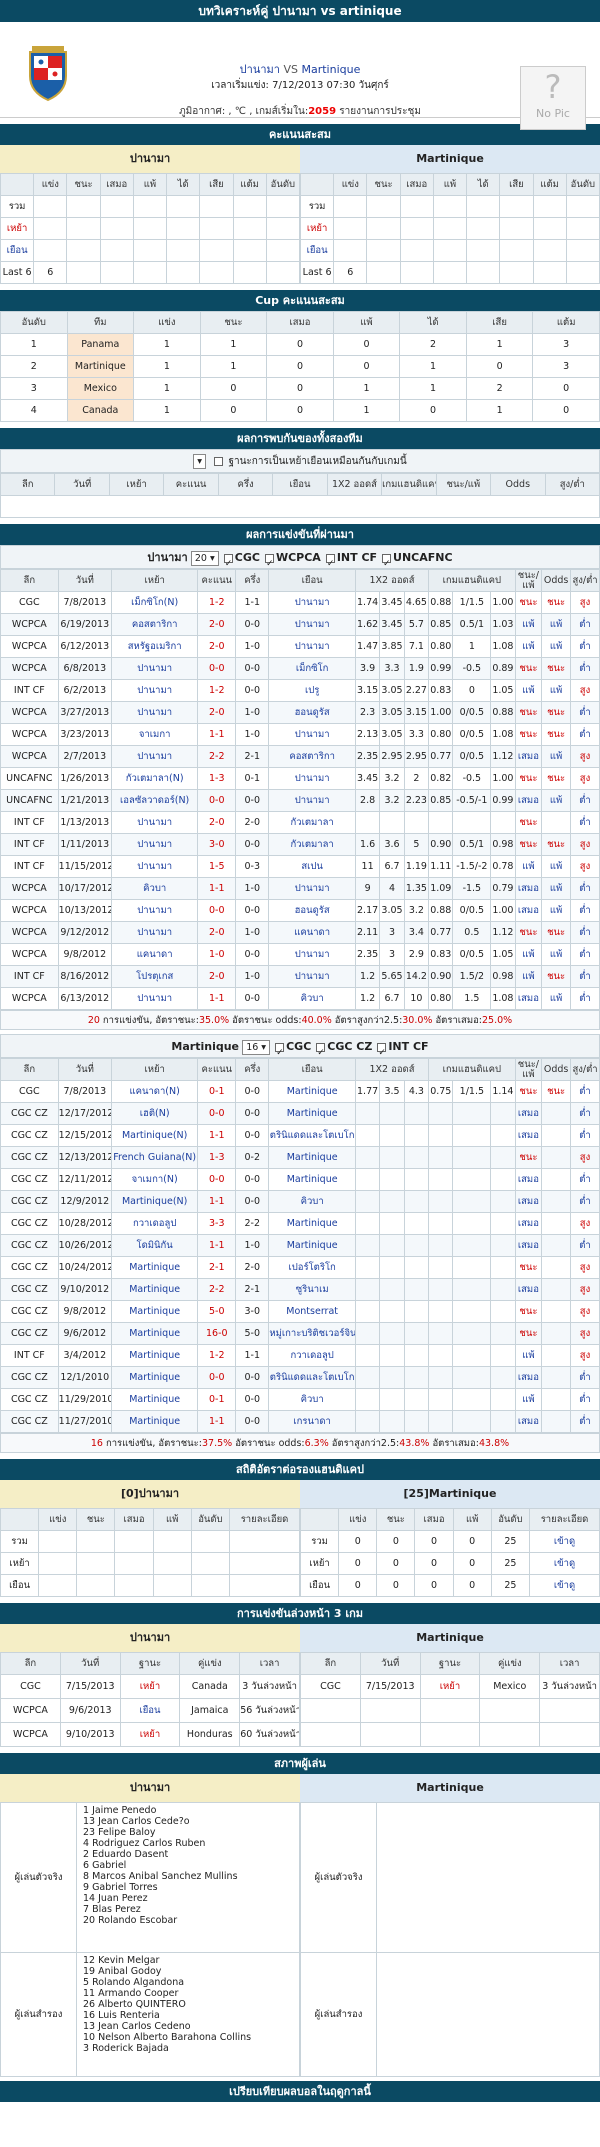 Image resolution: width=600 pixels, height=2147 pixels. What do you see at coordinates (188, 1810) in the screenshot?
I see `player-name: 1 Jaime Penedo` at bounding box center [188, 1810].